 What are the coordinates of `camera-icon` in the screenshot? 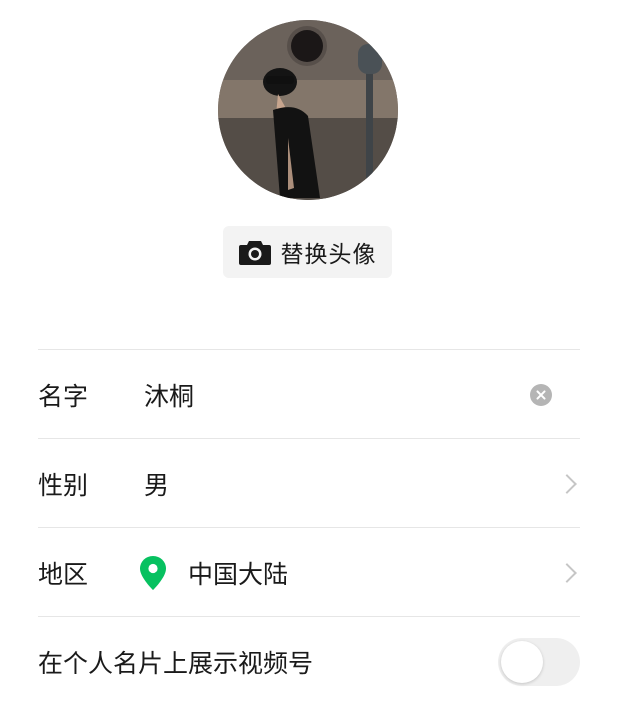 It's located at (254, 253).